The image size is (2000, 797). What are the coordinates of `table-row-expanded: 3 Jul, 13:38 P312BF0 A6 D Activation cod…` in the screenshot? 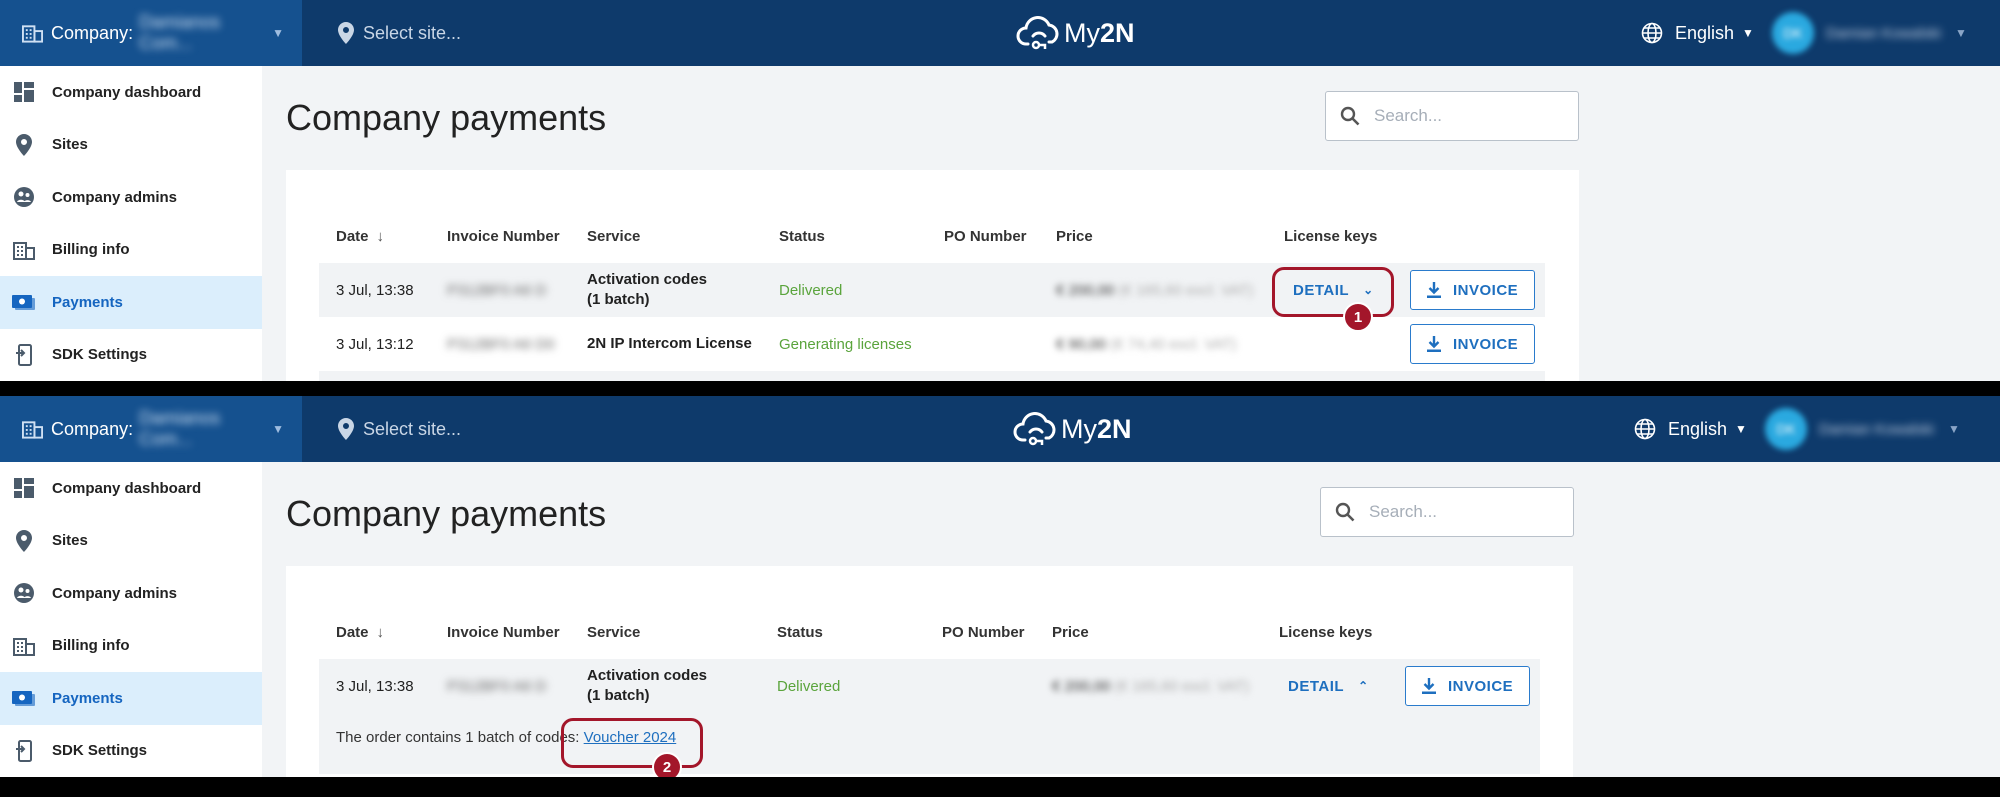 It's located at (929, 716).